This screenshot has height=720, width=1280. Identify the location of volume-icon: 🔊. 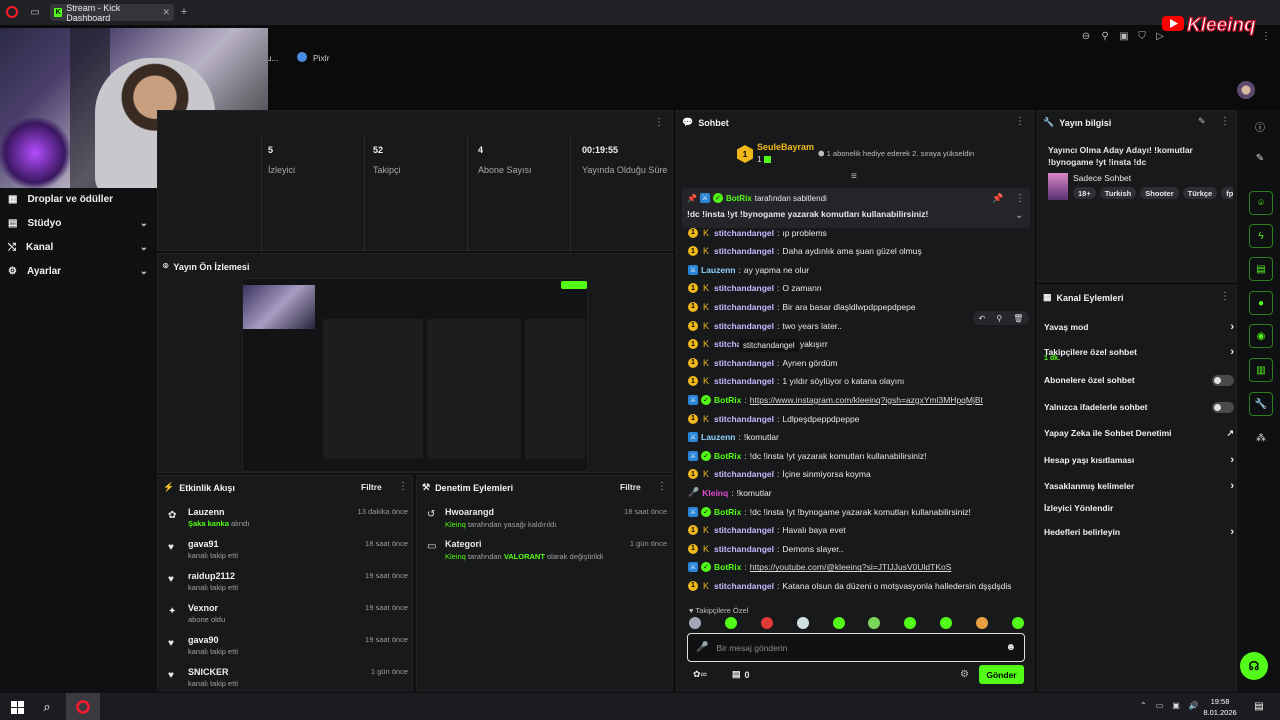
(1194, 705).